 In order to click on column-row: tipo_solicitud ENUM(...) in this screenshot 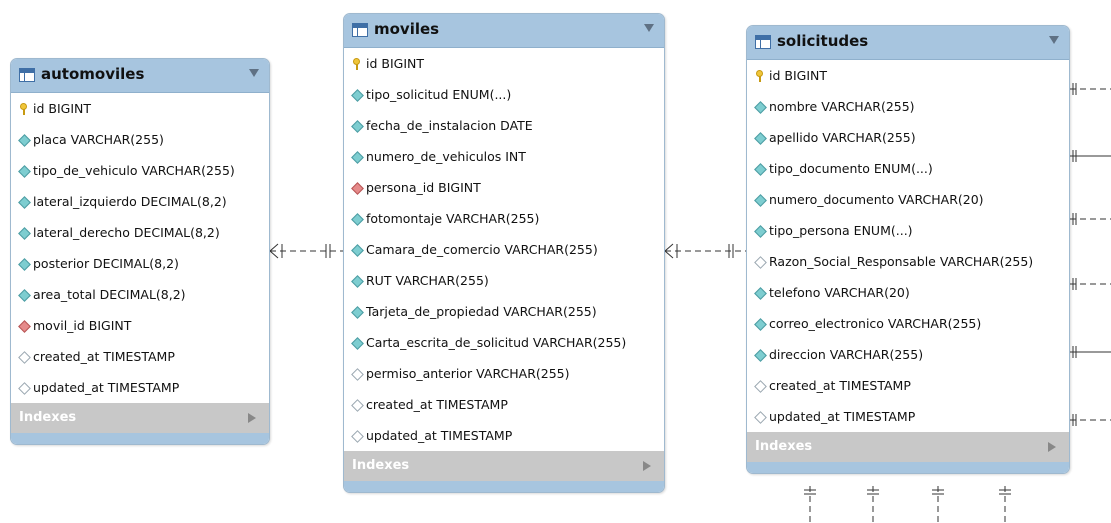, I will do `click(504, 94)`.